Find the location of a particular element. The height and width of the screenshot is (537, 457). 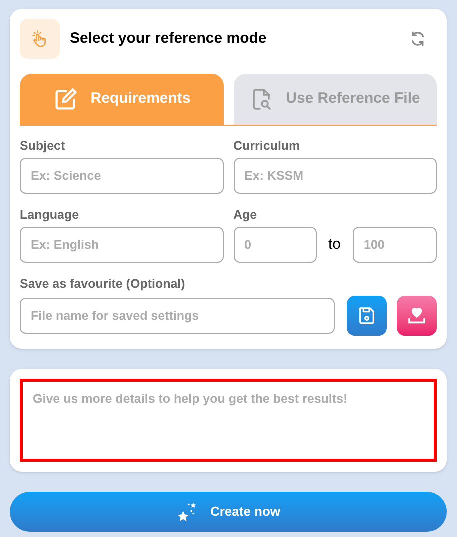

age-from-input: 0 is located at coordinates (275, 245).